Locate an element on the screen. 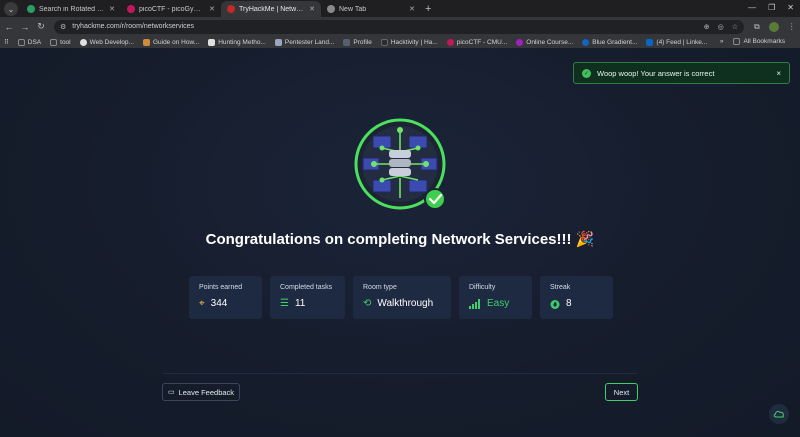 The width and height of the screenshot is (800, 437). stat-value: 344 is located at coordinates (219, 303).